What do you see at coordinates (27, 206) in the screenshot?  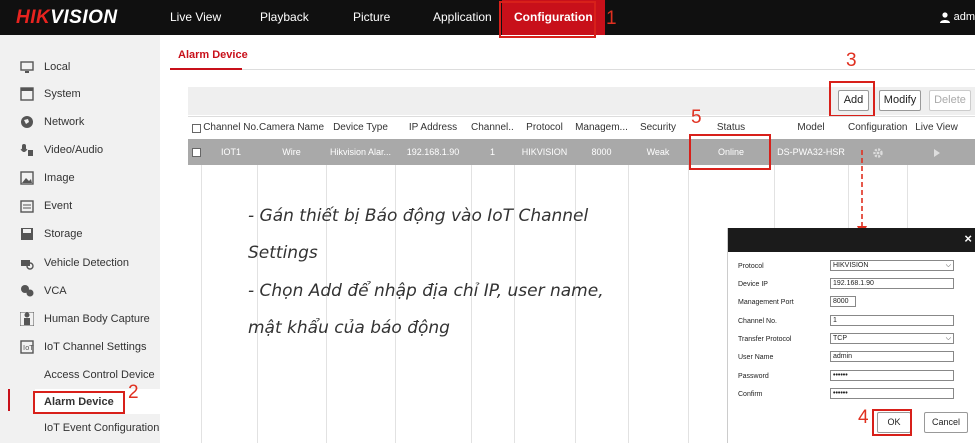 I see `calendar-icon` at bounding box center [27, 206].